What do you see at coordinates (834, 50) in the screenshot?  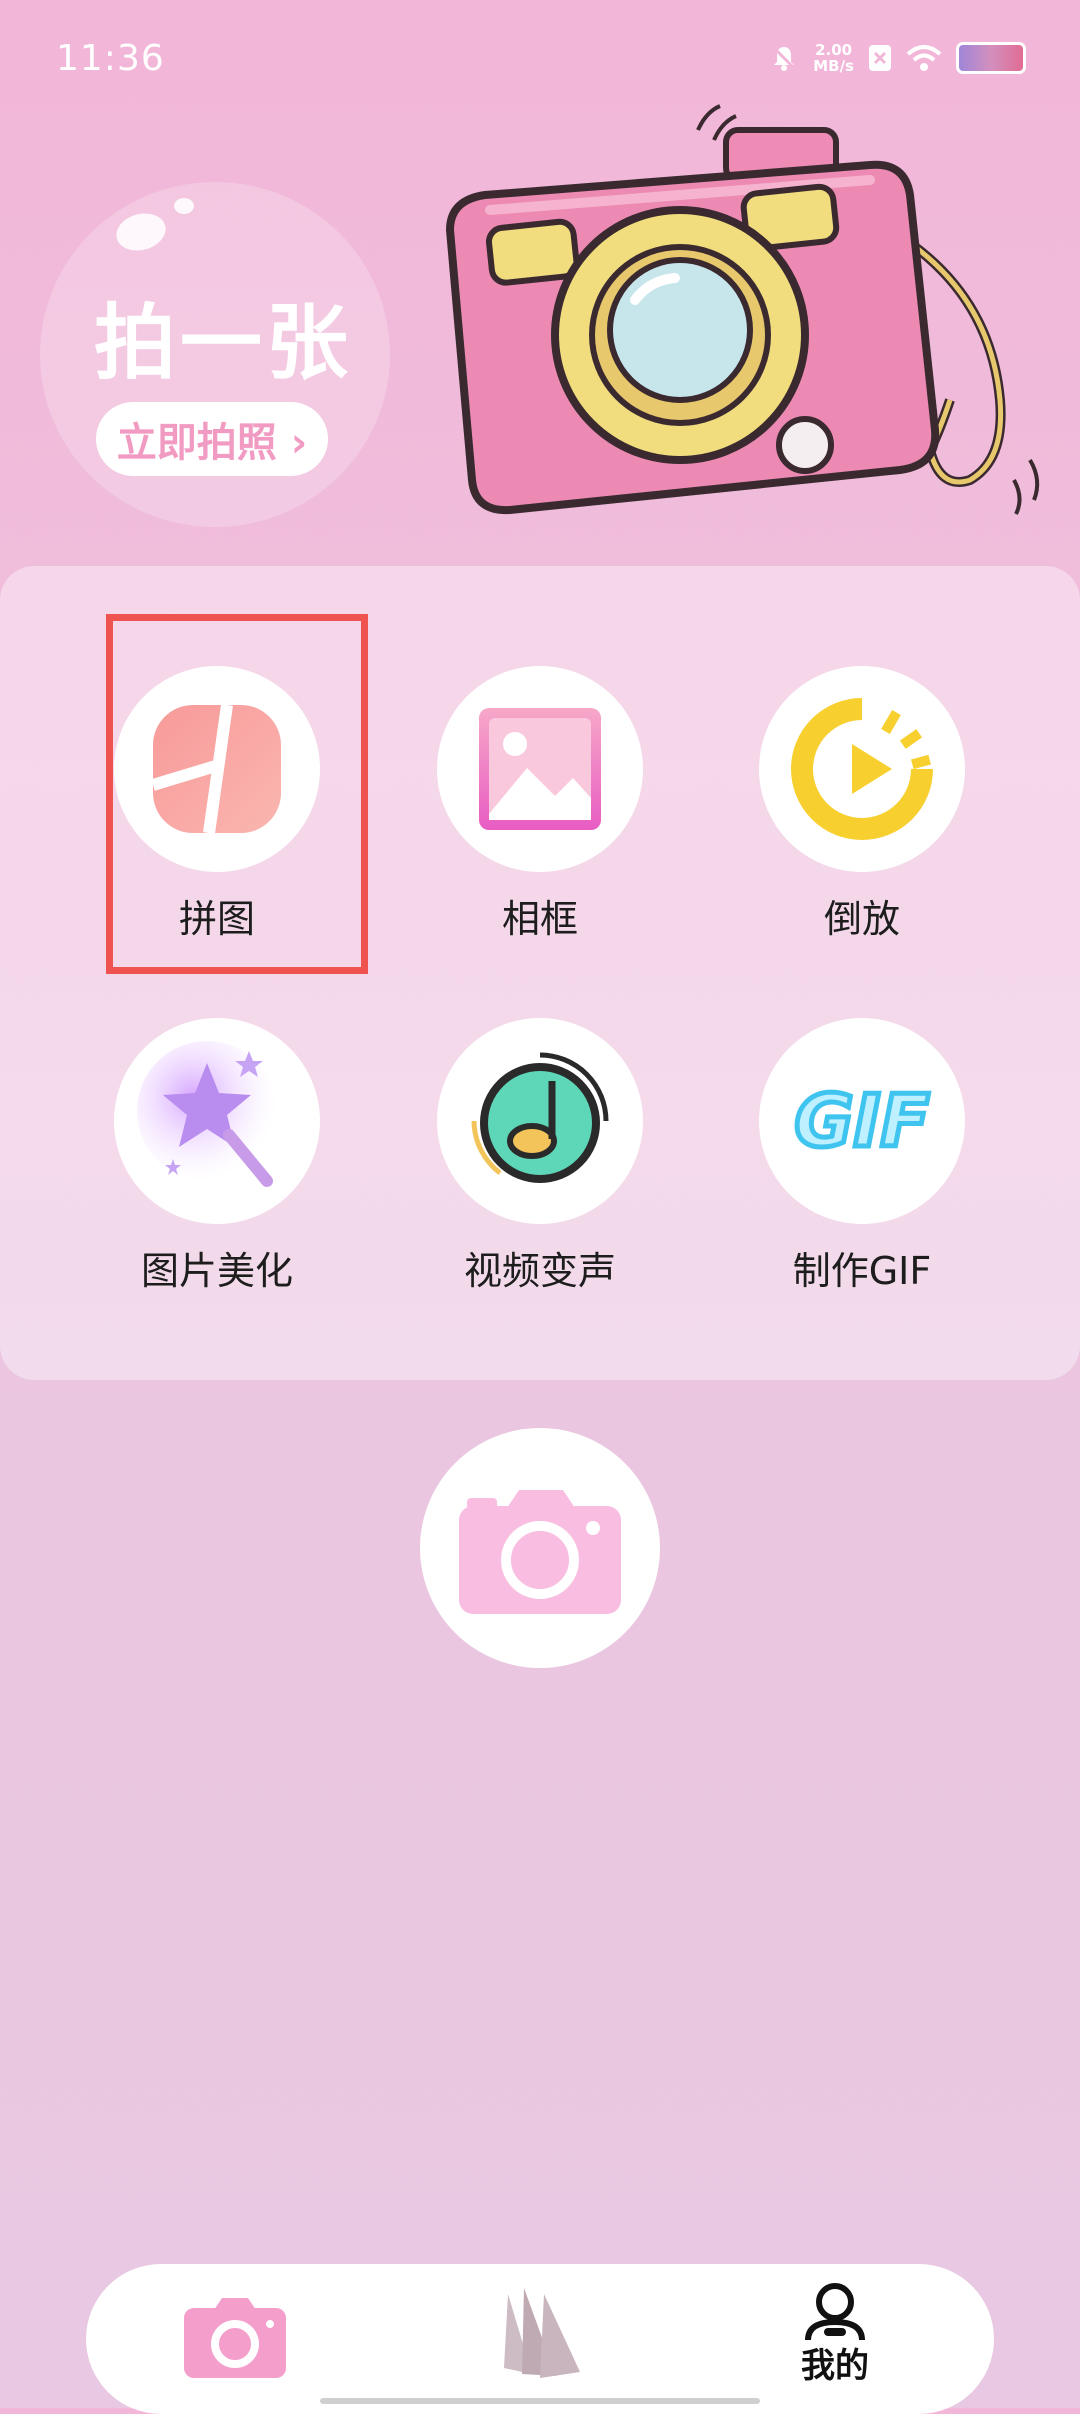 I see `net-speed-value: 2.00` at bounding box center [834, 50].